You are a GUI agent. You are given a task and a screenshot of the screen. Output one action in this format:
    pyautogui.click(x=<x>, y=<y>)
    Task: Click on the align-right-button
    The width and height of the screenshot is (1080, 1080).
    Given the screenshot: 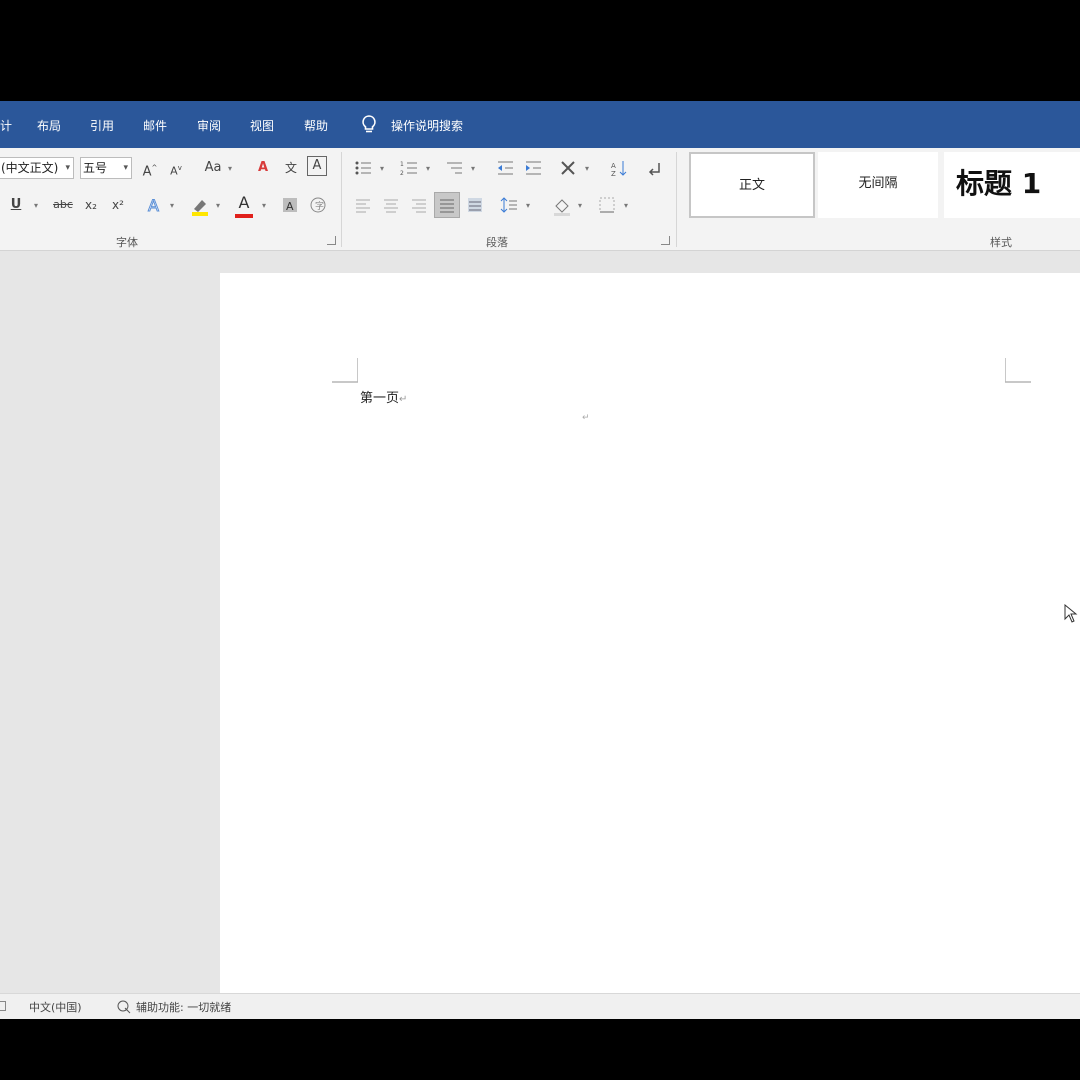 What is the action you would take?
    pyautogui.click(x=419, y=205)
    